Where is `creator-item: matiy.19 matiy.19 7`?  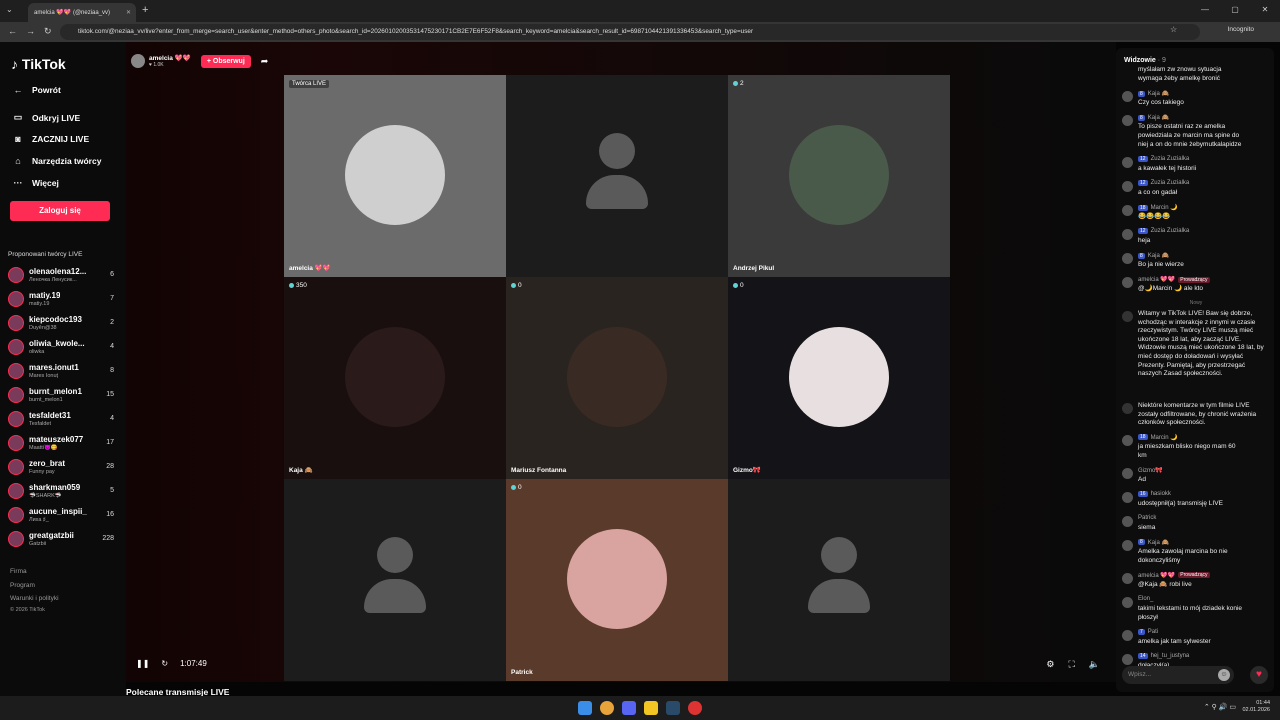 creator-item: matiy.19 matiy.19 7 is located at coordinates (61, 299).